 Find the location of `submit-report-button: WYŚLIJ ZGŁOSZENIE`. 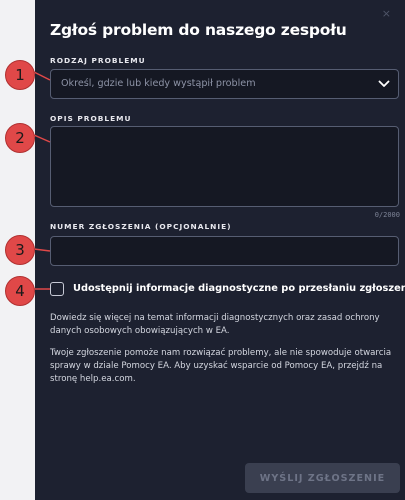

submit-report-button: WYŚLIJ ZGŁOSZENIE is located at coordinates (322, 478).